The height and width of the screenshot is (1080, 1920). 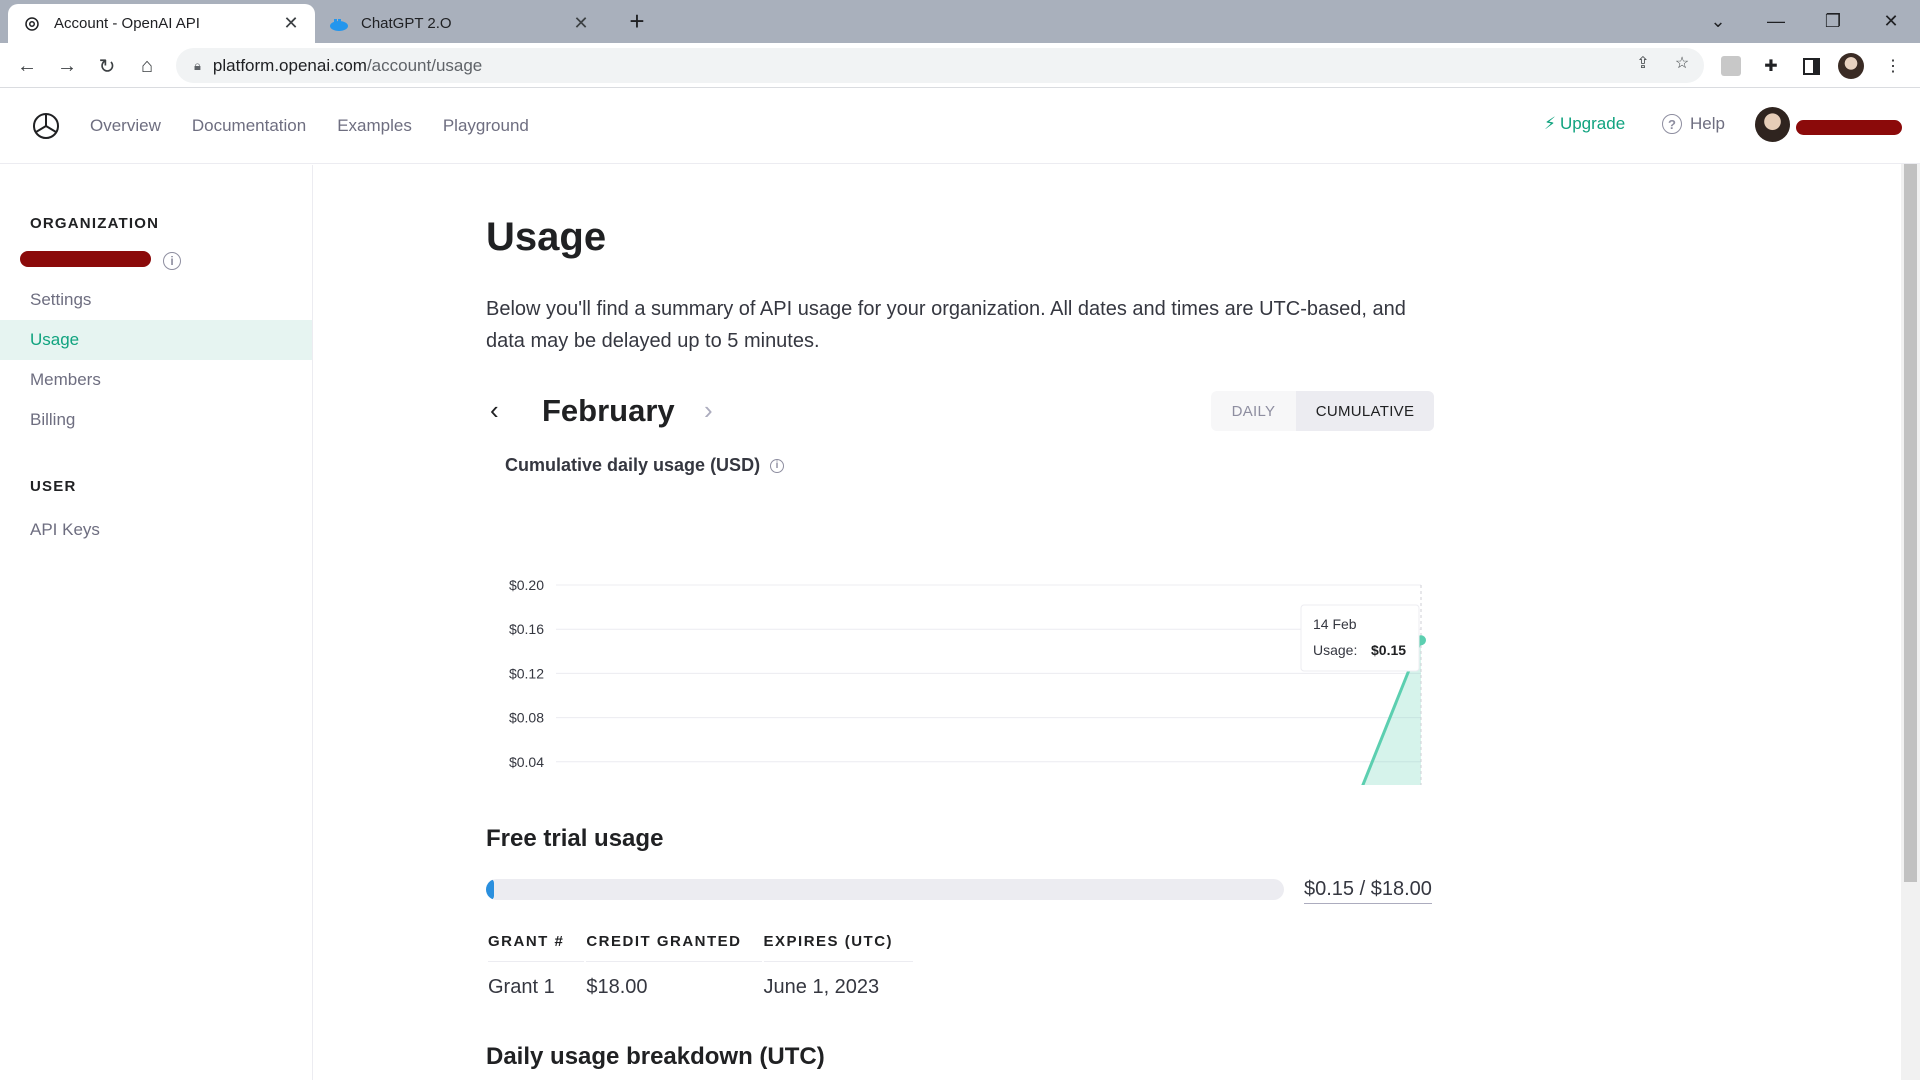 What do you see at coordinates (1592, 123) in the screenshot?
I see `upgrade-label: Upgrade` at bounding box center [1592, 123].